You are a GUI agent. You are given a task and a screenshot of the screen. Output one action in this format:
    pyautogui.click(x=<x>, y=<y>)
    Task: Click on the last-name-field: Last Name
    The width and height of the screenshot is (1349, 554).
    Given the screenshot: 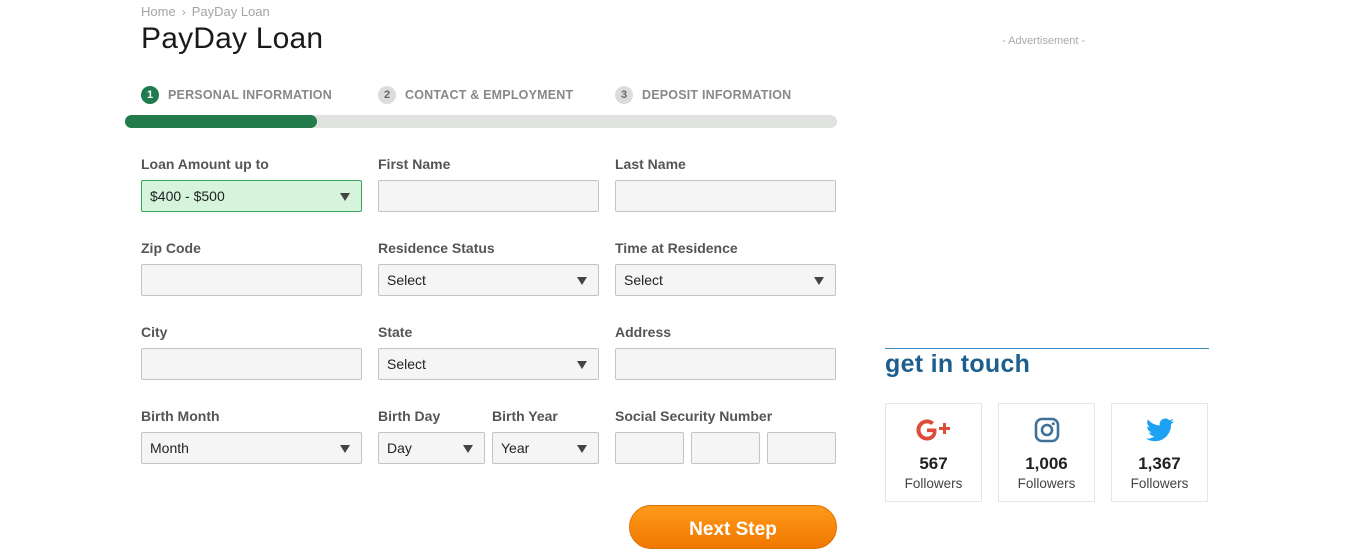 What is the action you would take?
    pyautogui.click(x=725, y=184)
    